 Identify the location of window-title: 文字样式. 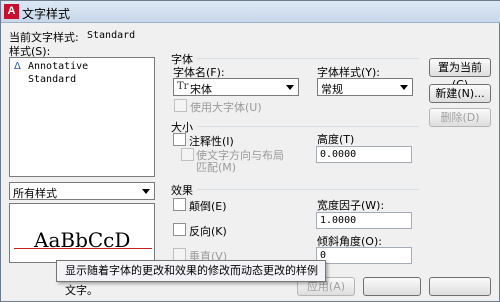
(46, 14).